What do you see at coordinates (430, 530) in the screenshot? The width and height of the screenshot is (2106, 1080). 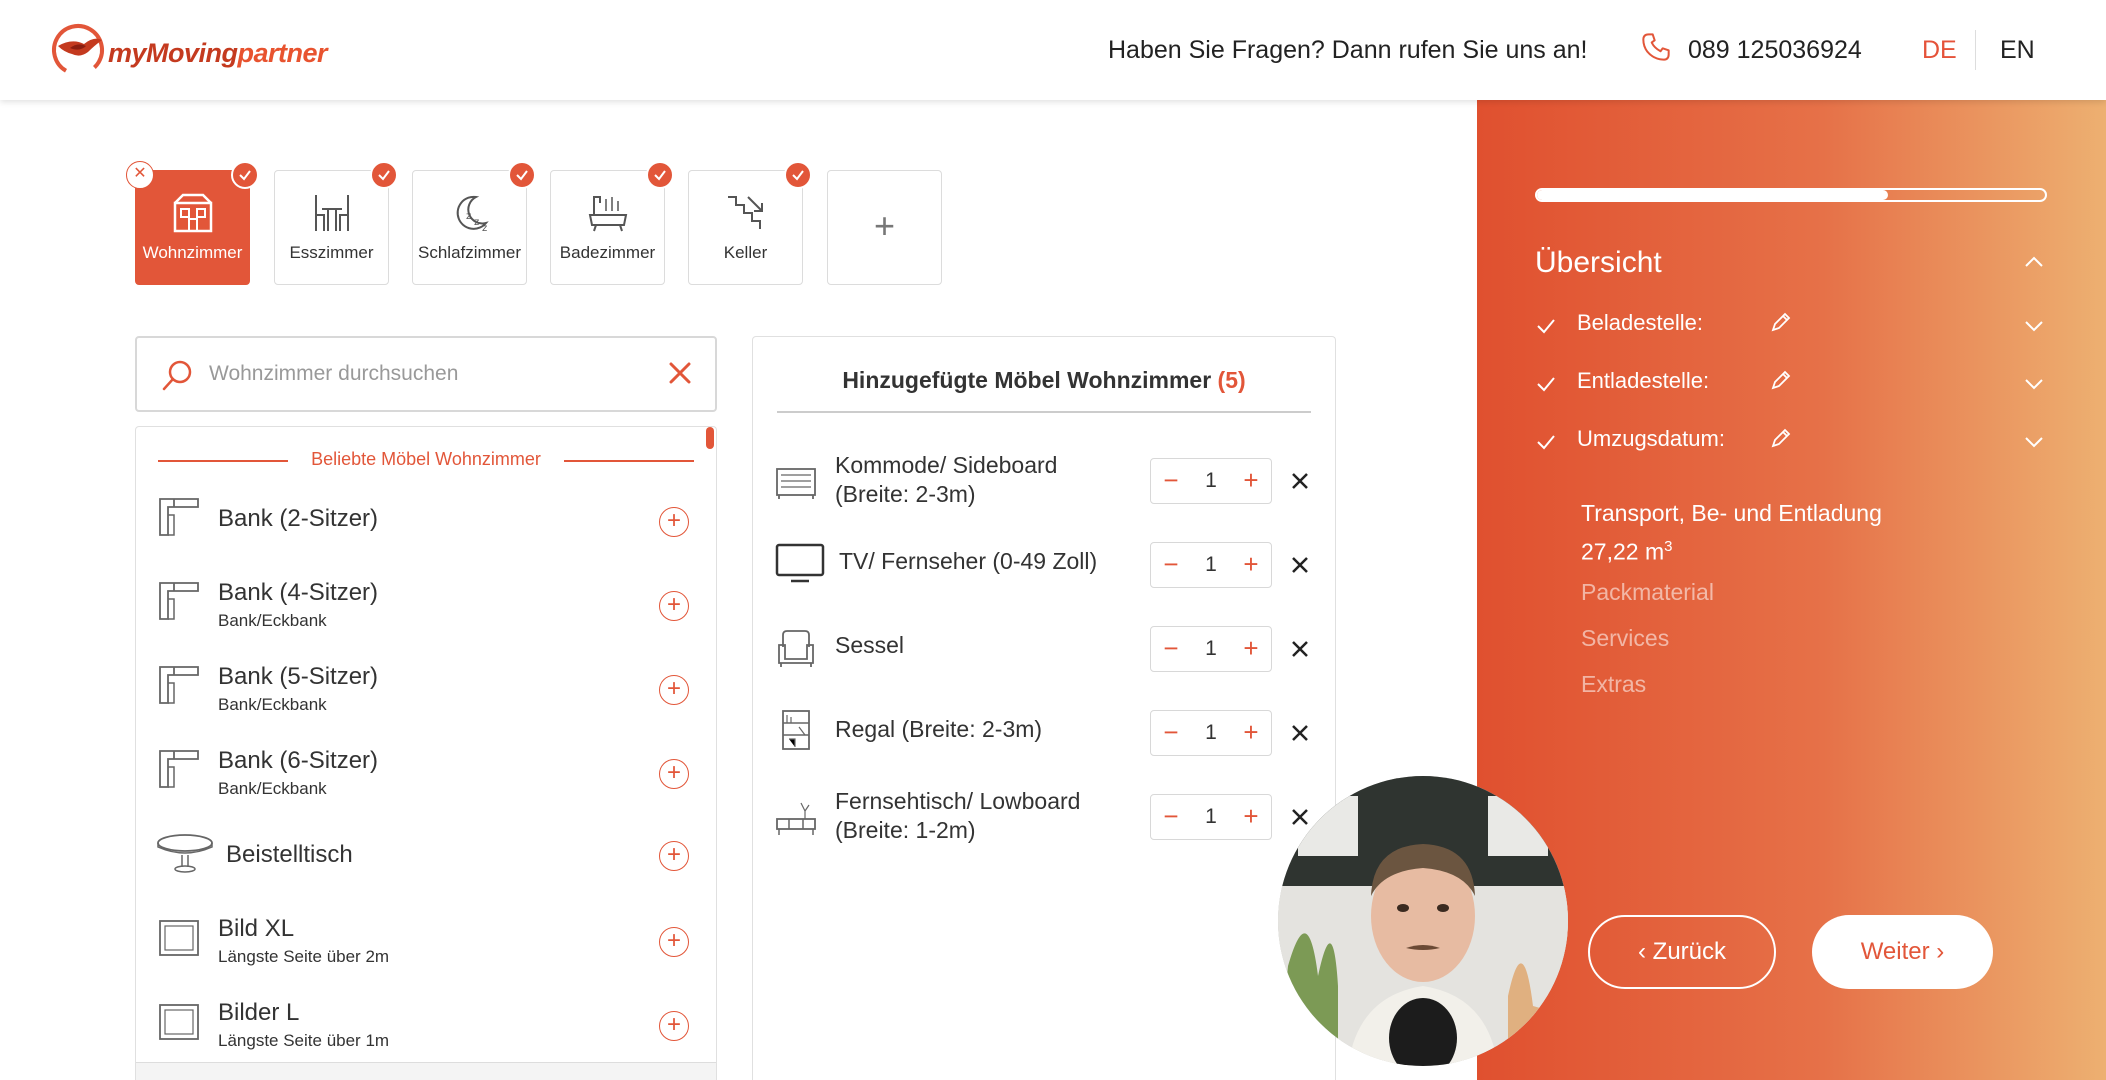 I see `list-item: Bank (2-Sitzer) +` at bounding box center [430, 530].